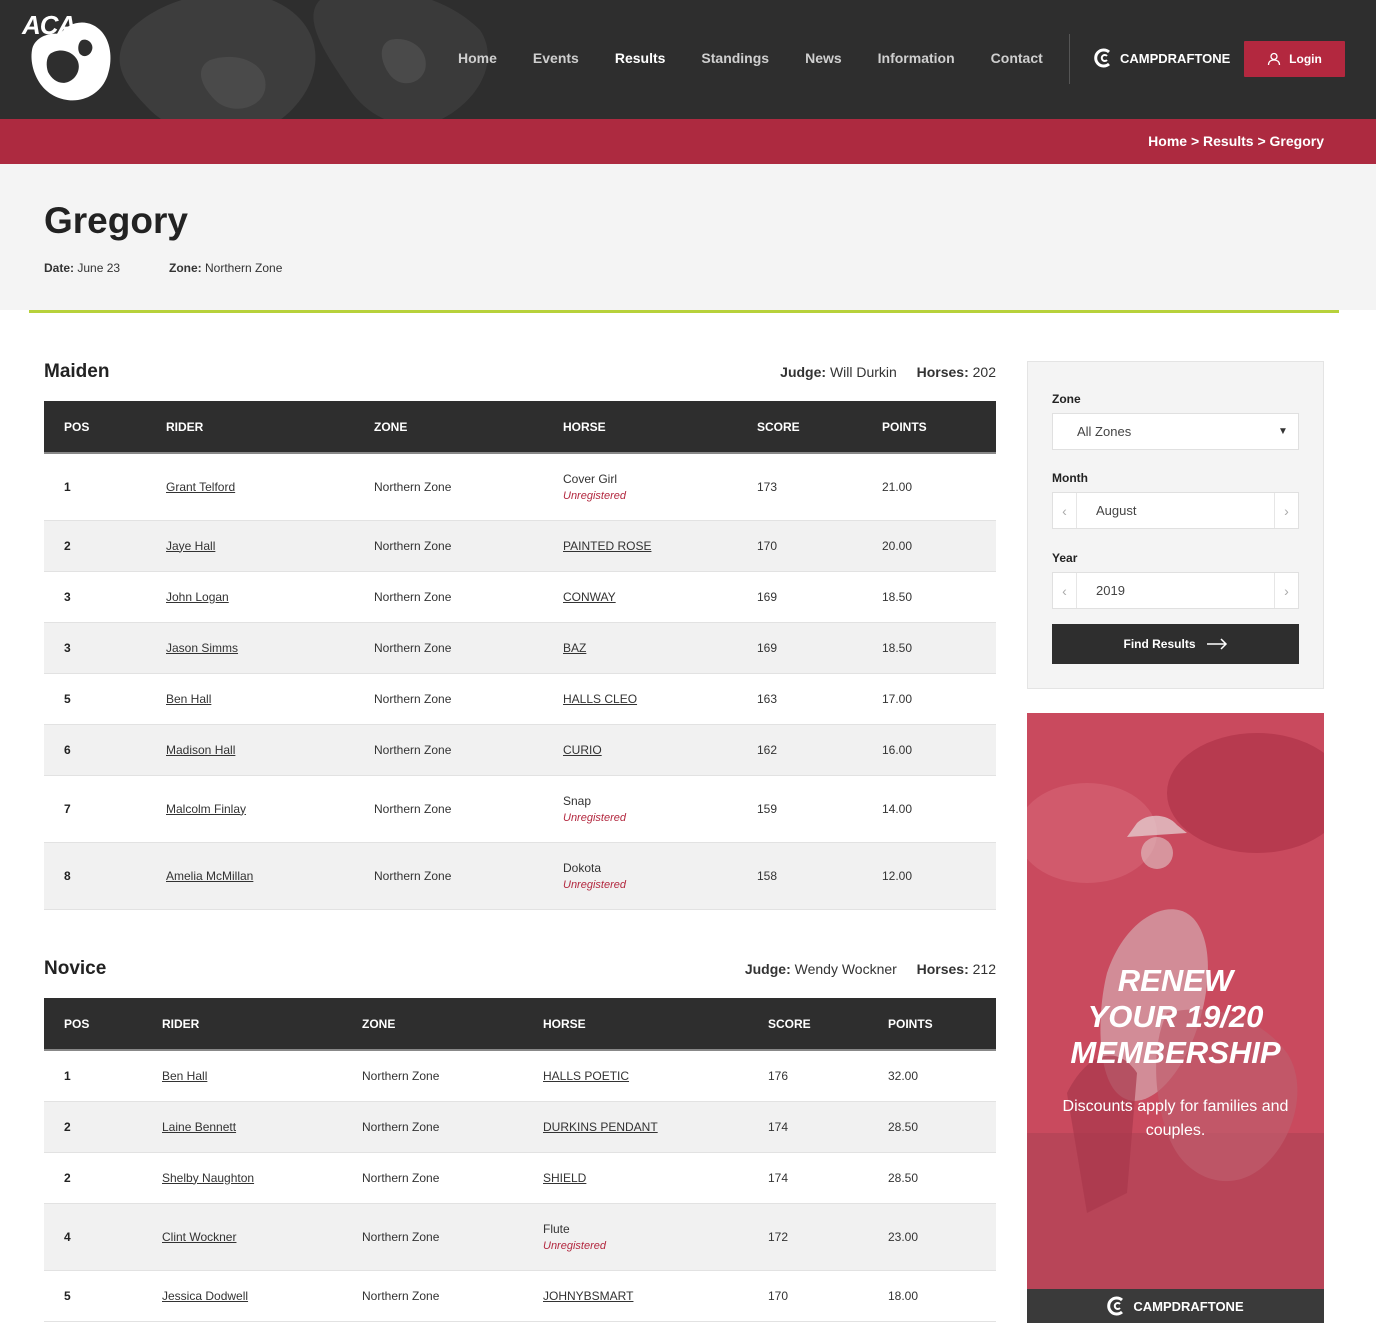 The image size is (1376, 1323). Describe the element at coordinates (209, 876) in the screenshot. I see `rider-link: Amelia McMillan` at that location.